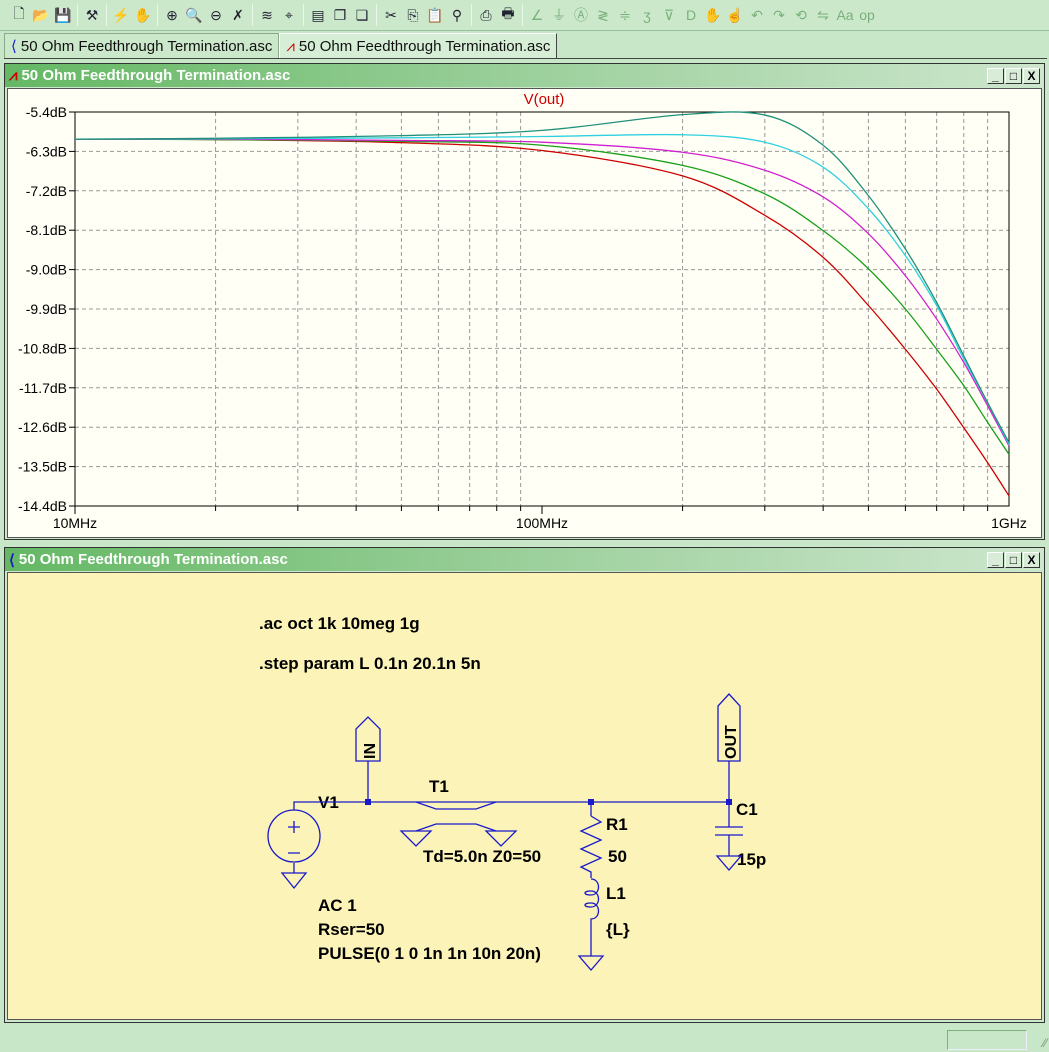  What do you see at coordinates (41, 15) in the screenshot?
I see `open-icon: 📂` at bounding box center [41, 15].